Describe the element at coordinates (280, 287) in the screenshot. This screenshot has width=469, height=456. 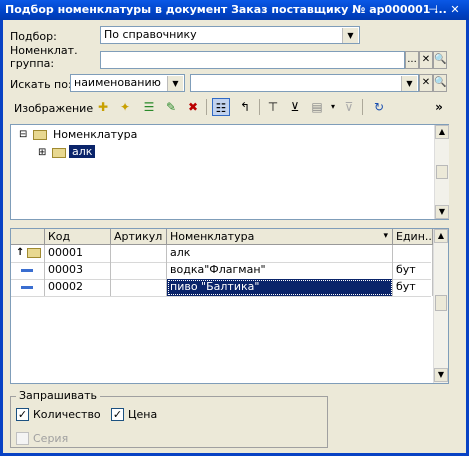
I see `cell-name-selected: пиво "Балтика"` at that location.